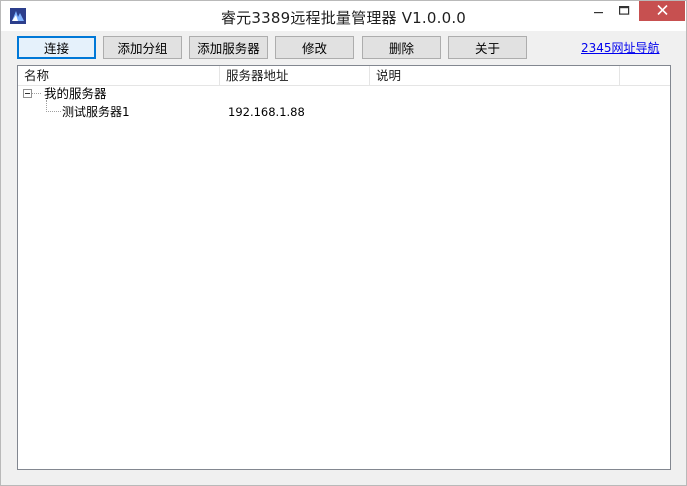  I want to click on nav-link-2345: 2345网址导航, so click(620, 47).